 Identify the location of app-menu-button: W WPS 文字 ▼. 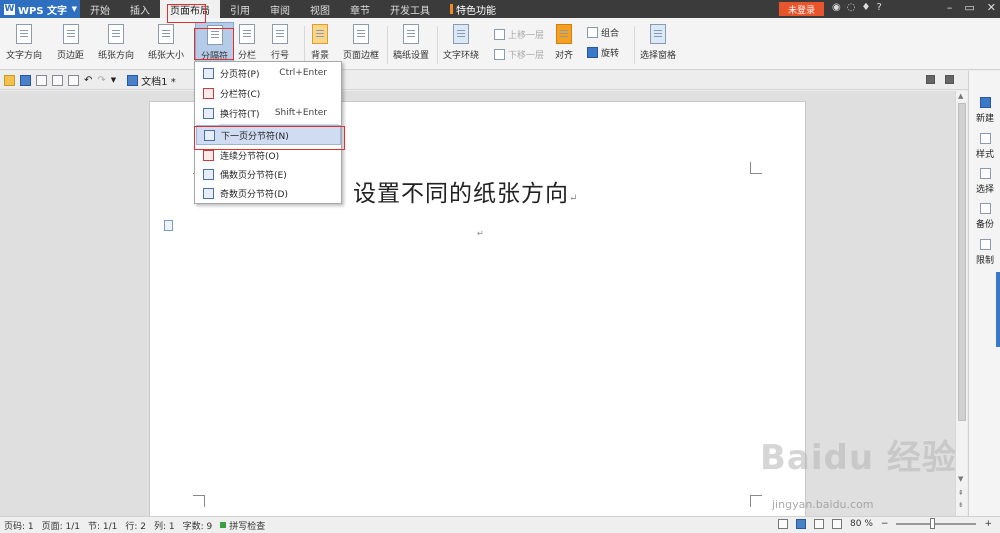
(40, 9).